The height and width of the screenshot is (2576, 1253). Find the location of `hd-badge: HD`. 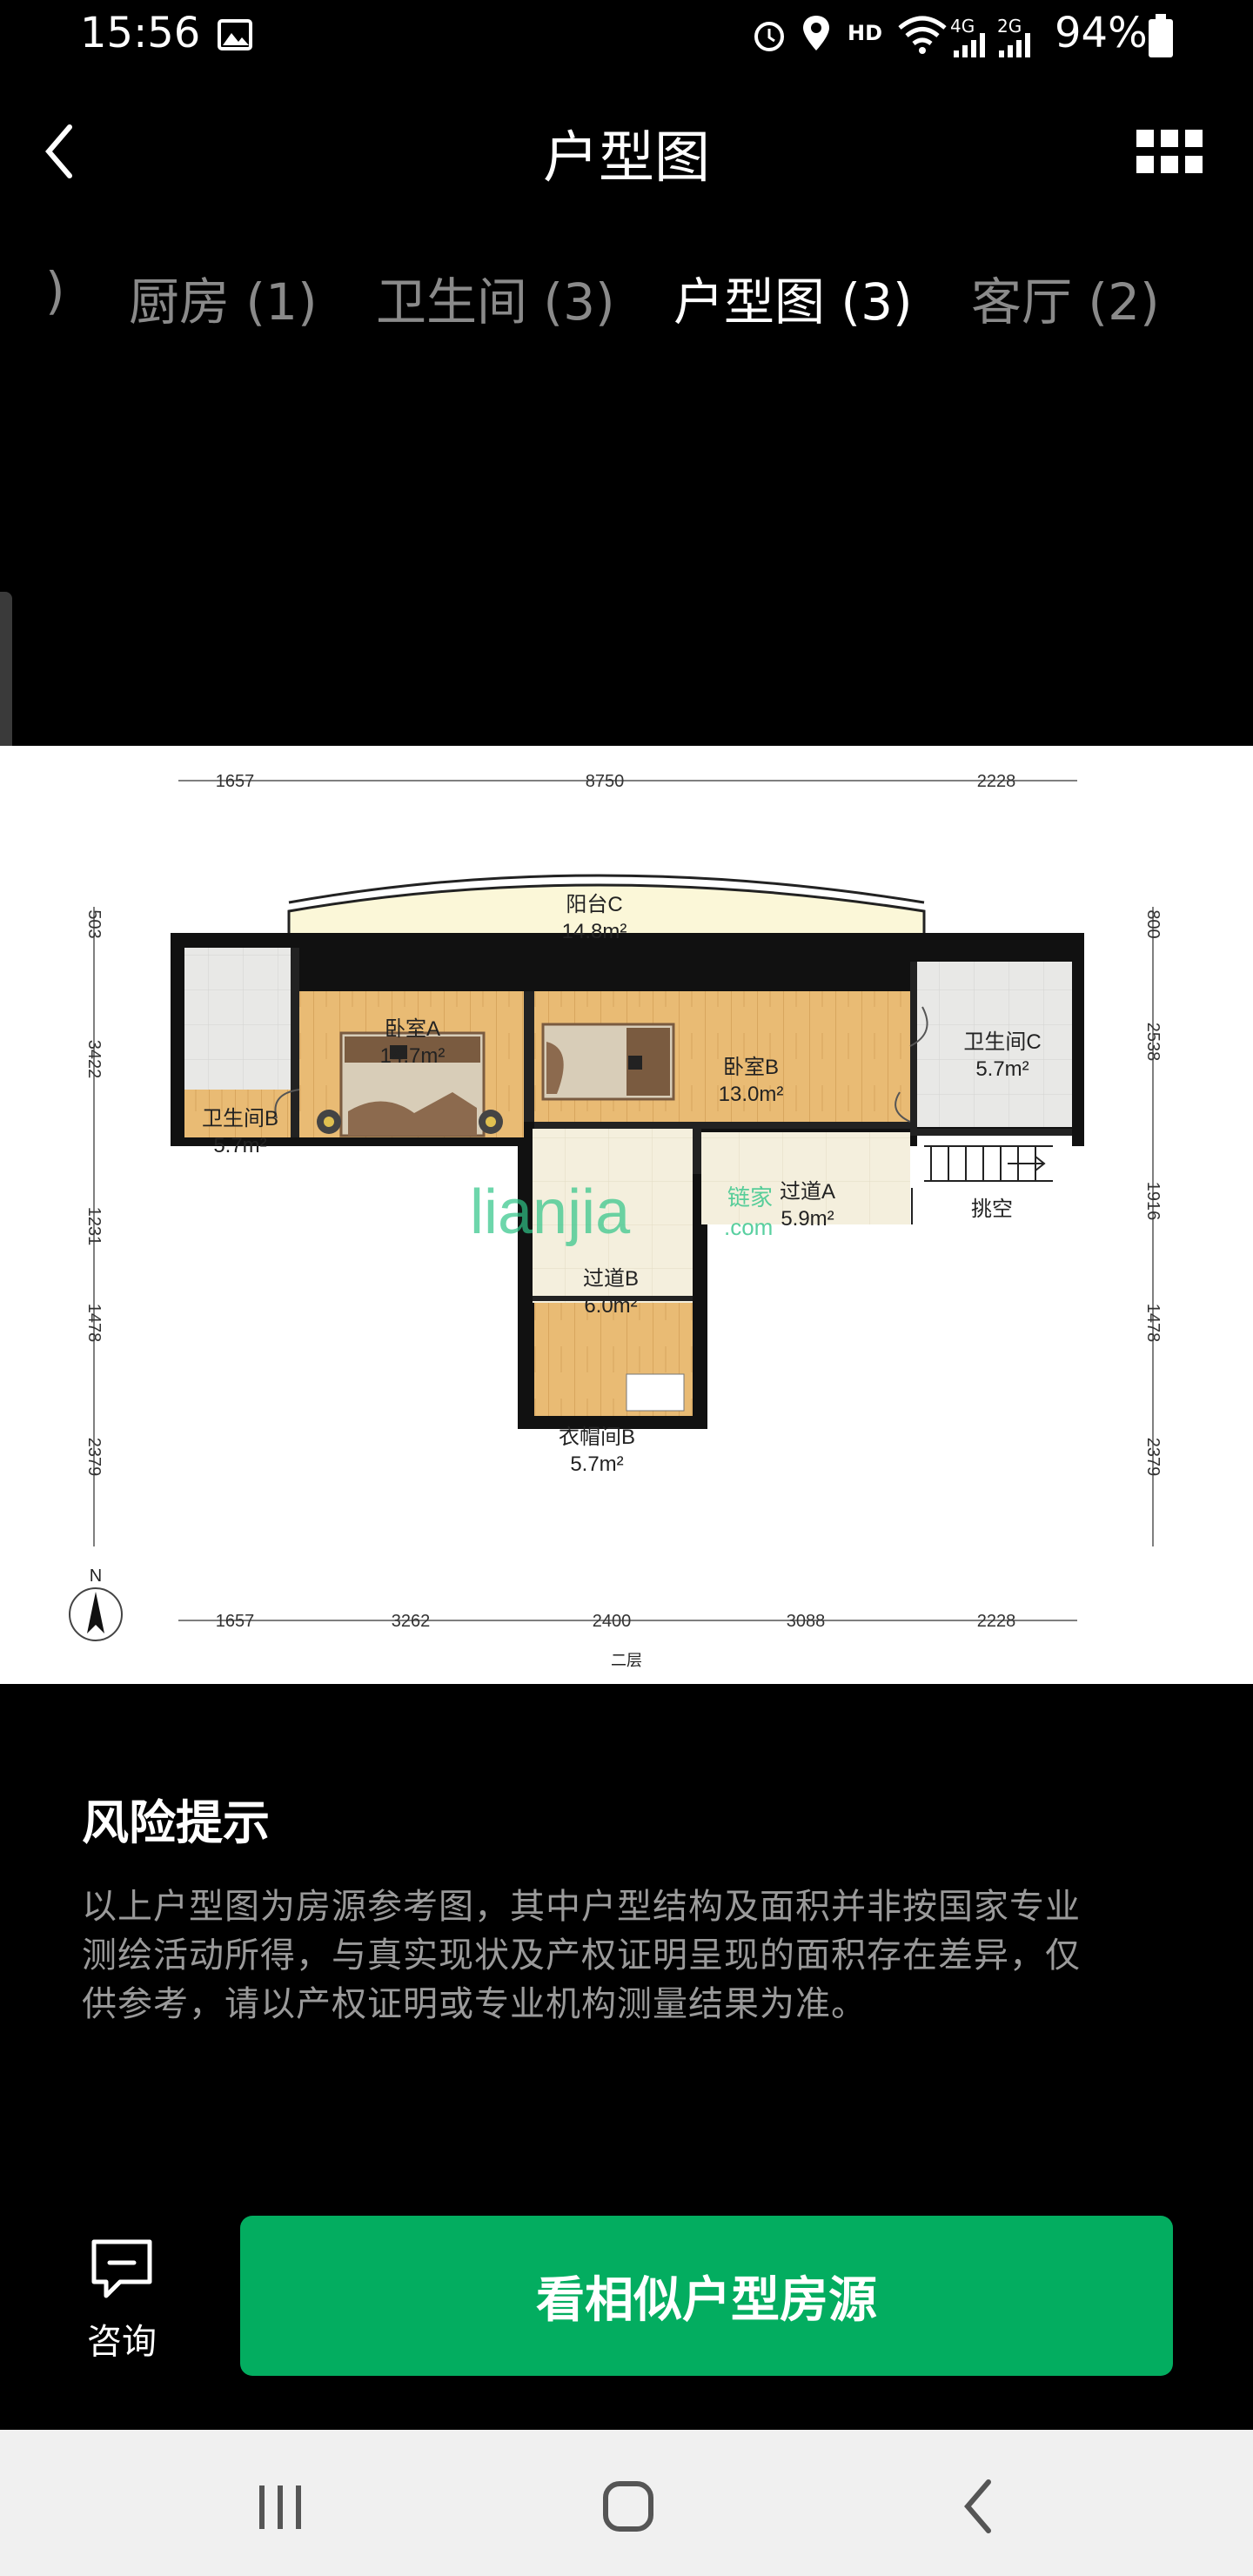

hd-badge: HD is located at coordinates (865, 33).